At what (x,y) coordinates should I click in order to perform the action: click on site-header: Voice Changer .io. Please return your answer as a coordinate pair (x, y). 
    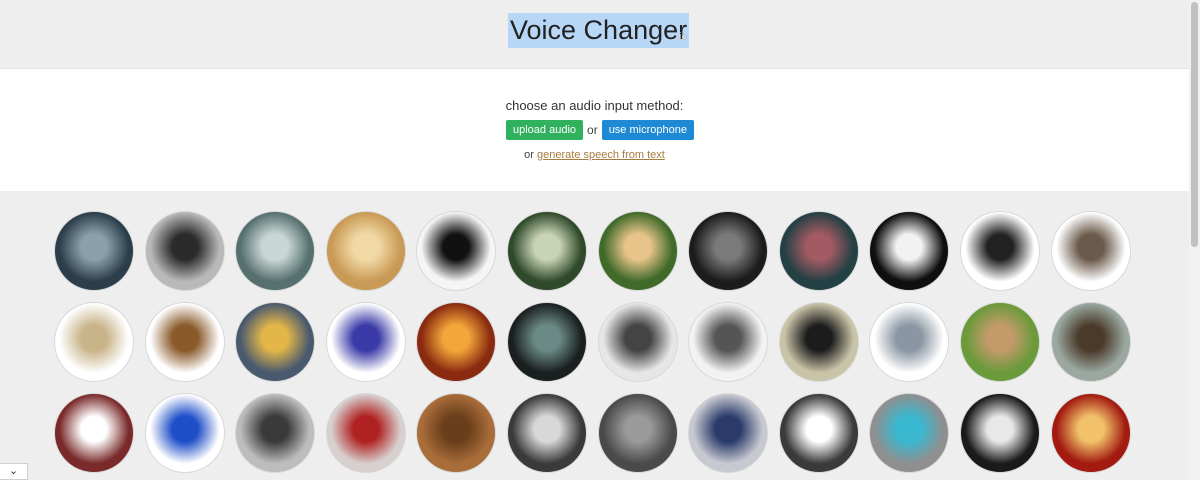
    Looking at the image, I should click on (594, 34).